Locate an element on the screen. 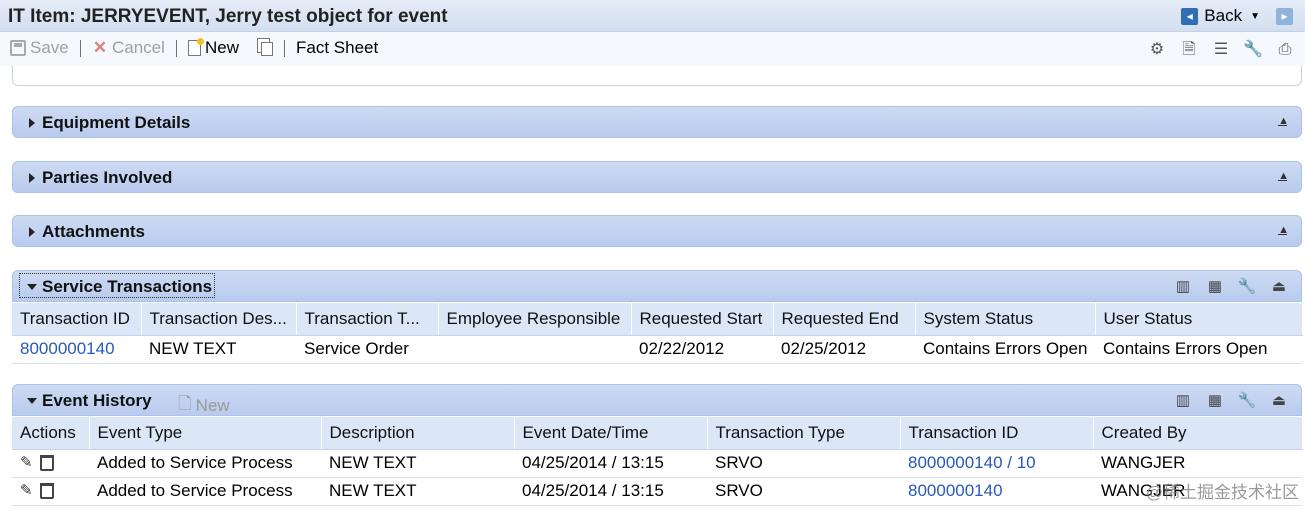 This screenshot has width=1305, height=509. back-label: Back is located at coordinates (1223, 15).